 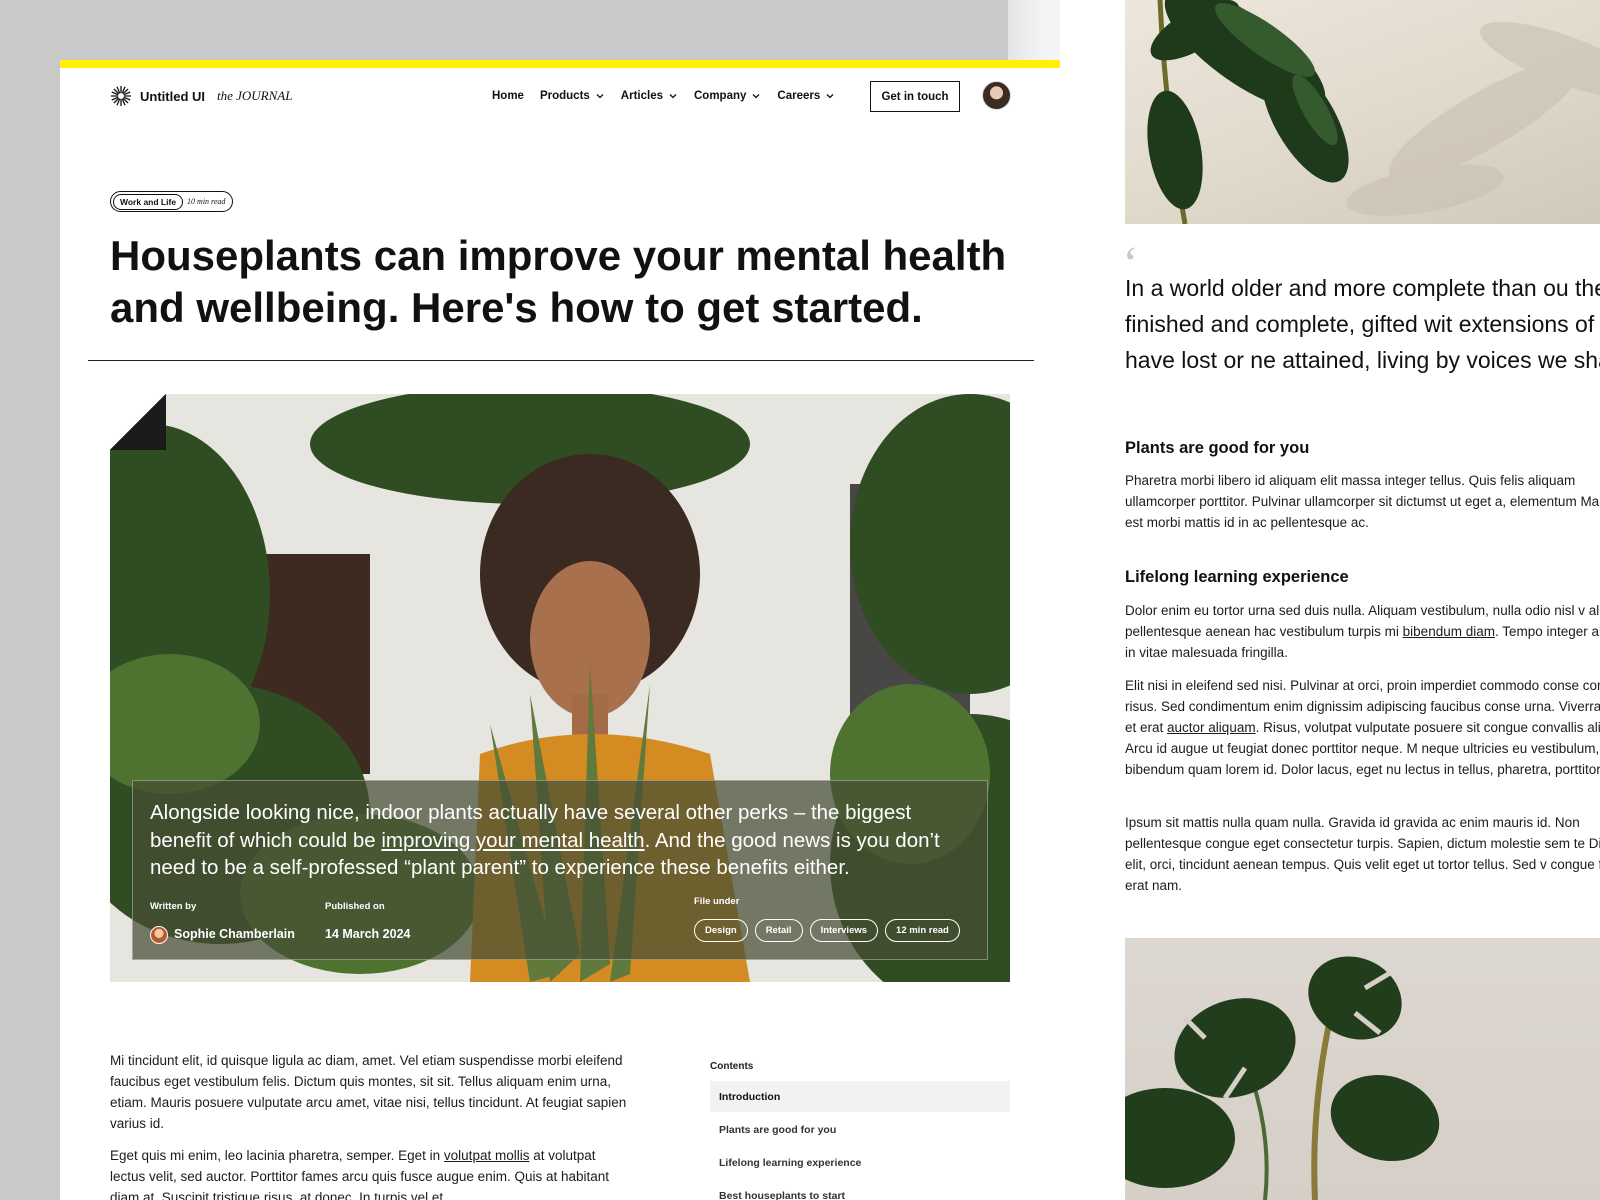 I want to click on avatar, so click(x=996, y=95).